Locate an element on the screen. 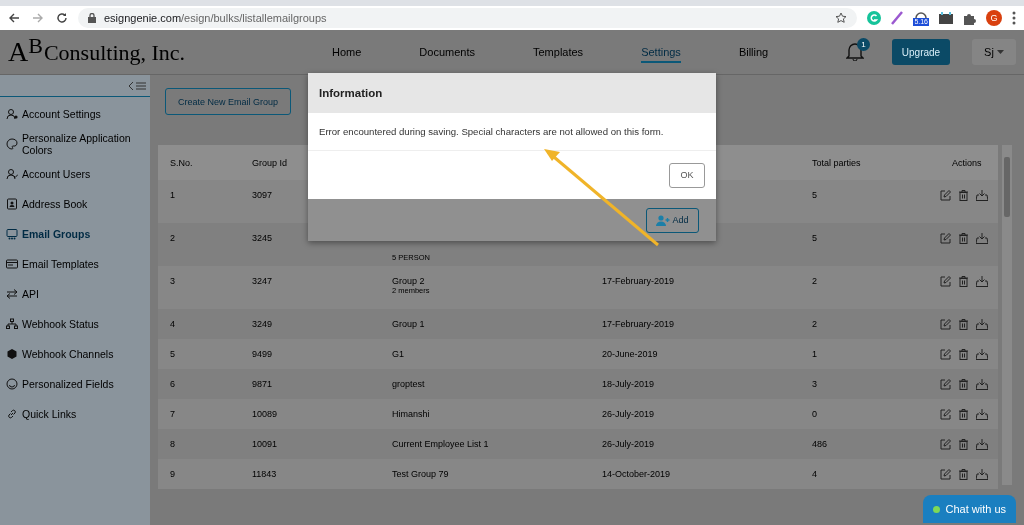 Image resolution: width=1024 pixels, height=525 pixels. table-cell-text: 3249 is located at coordinates (262, 324).